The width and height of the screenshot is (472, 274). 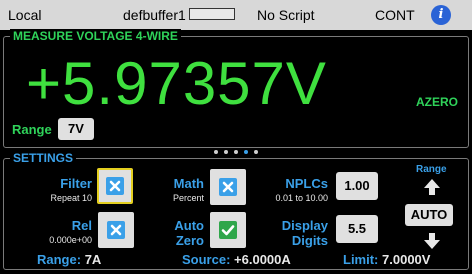 I want to click on footer-range-label: Range:, so click(x=59, y=259).